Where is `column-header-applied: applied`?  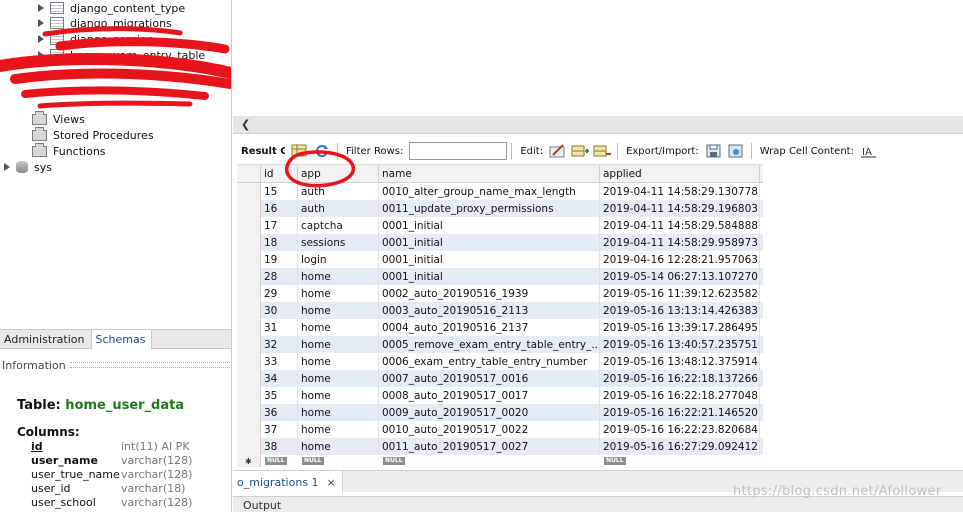 column-header-applied: applied is located at coordinates (680, 173).